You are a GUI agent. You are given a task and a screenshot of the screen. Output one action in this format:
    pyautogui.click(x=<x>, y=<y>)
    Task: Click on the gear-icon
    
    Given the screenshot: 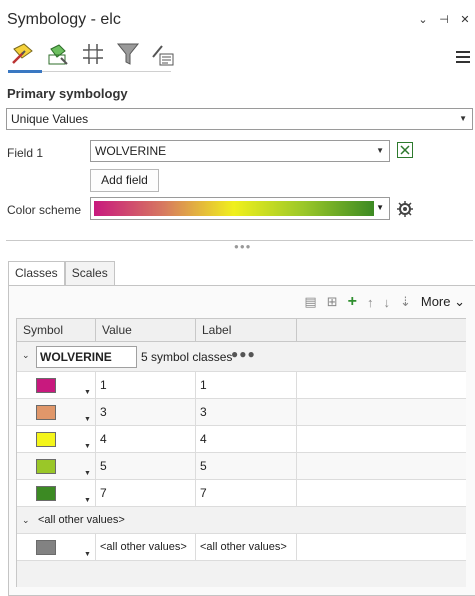 What is the action you would take?
    pyautogui.click(x=405, y=210)
    